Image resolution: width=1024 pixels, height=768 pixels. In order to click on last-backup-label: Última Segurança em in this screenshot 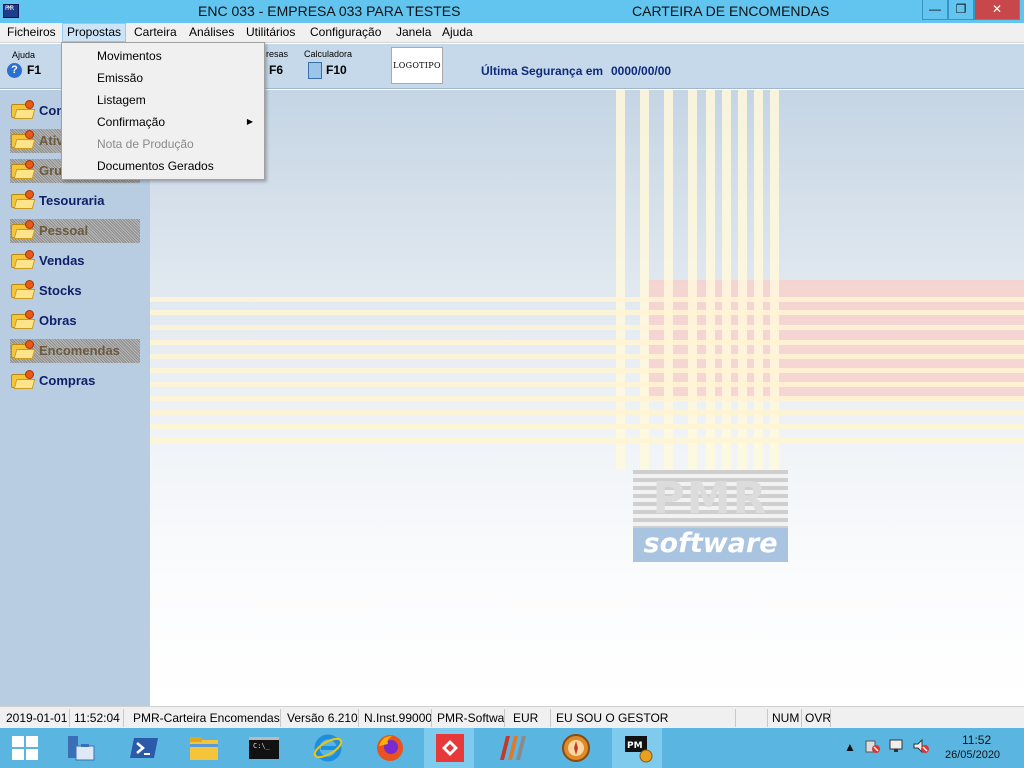, I will do `click(542, 71)`.